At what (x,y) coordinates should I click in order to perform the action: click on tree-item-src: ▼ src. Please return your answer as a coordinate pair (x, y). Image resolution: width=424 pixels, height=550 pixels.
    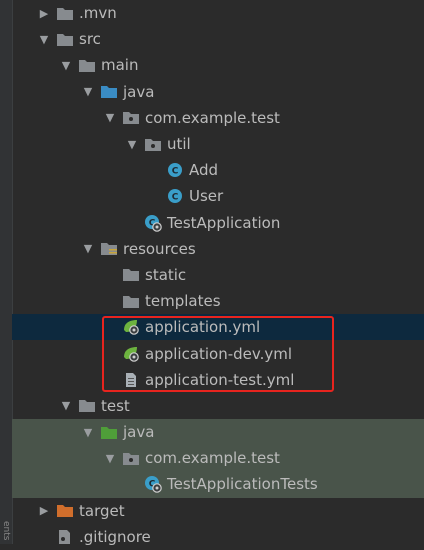
    Looking at the image, I should click on (218, 39).